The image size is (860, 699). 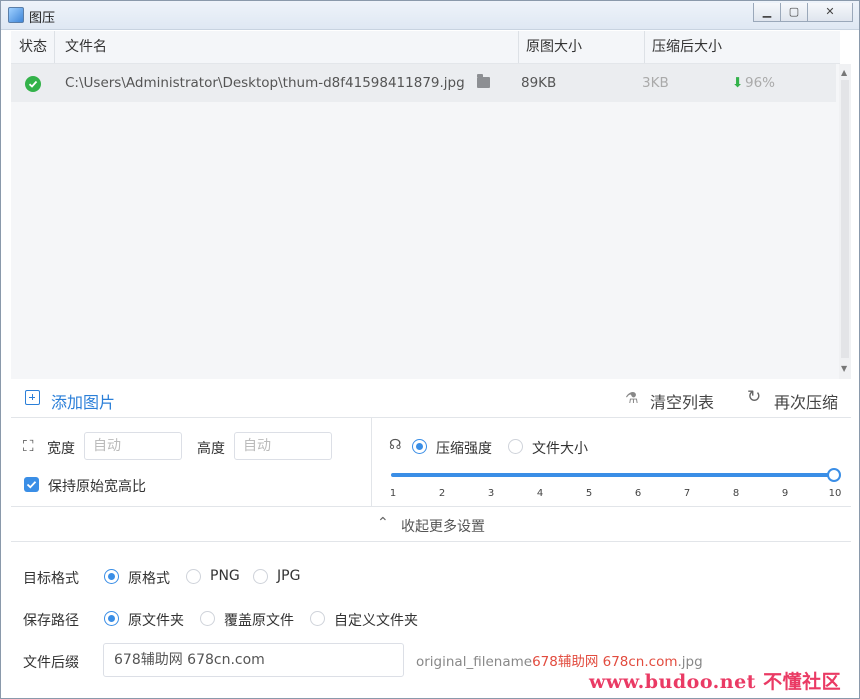 I want to click on header-status: 状态, so click(x=33, y=47).